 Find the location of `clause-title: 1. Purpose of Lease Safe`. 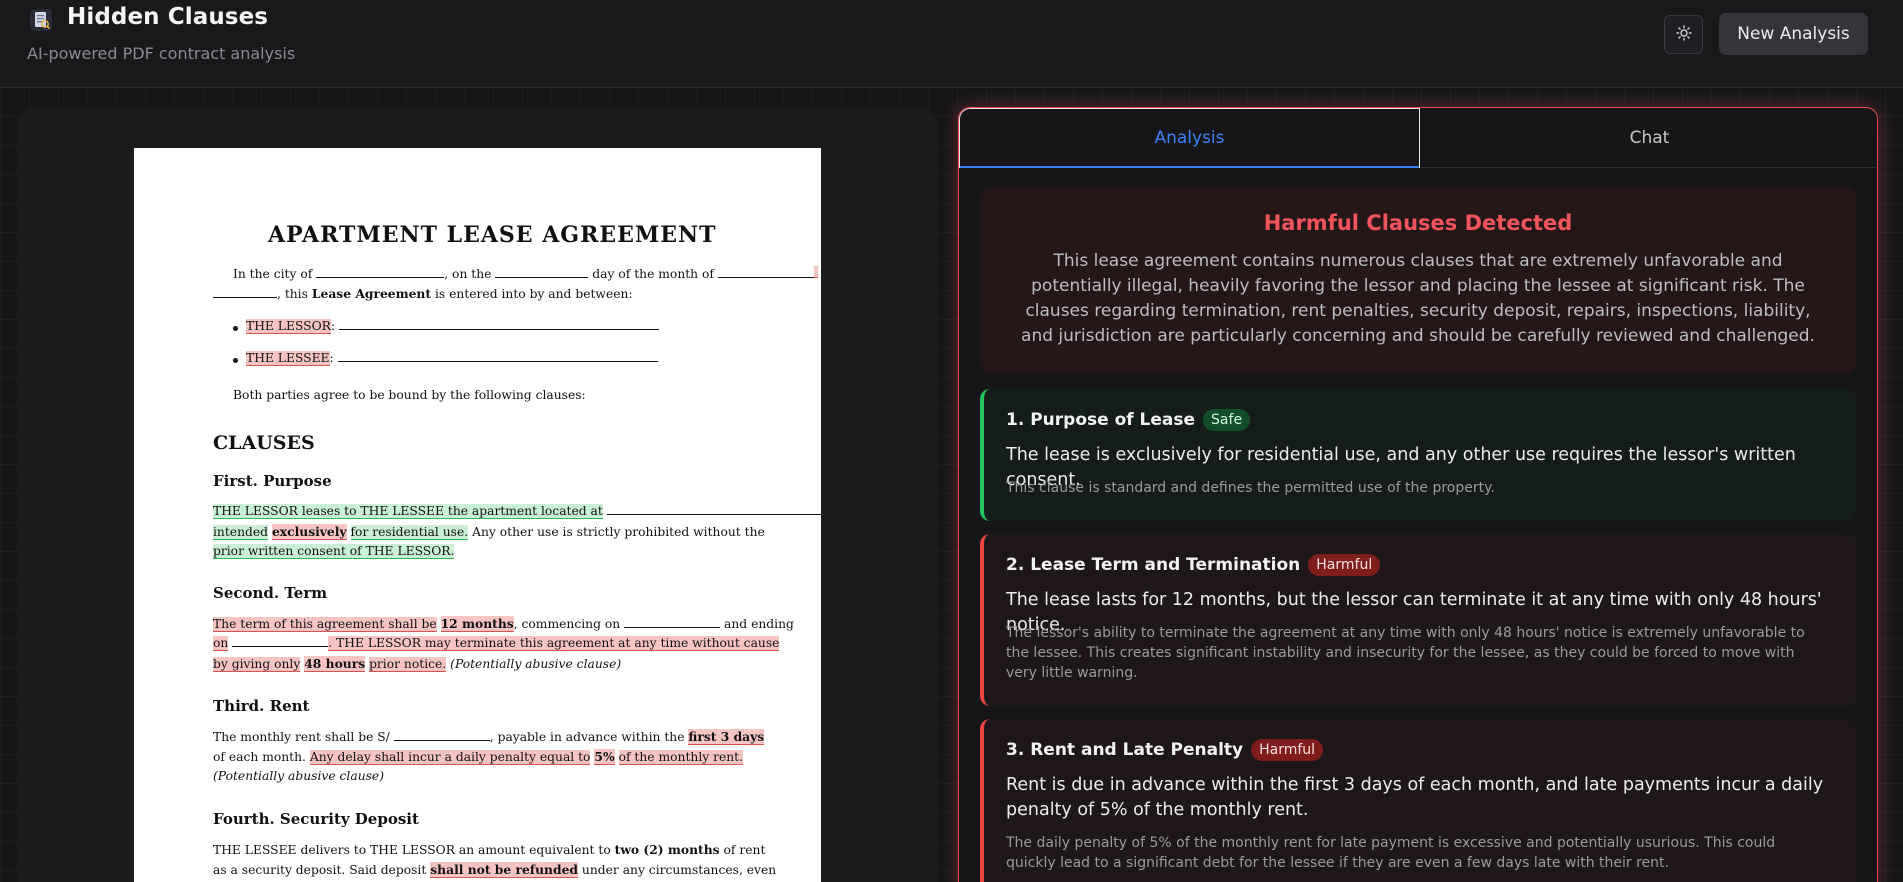

clause-title: 1. Purpose of Lease Safe is located at coordinates (1128, 420).